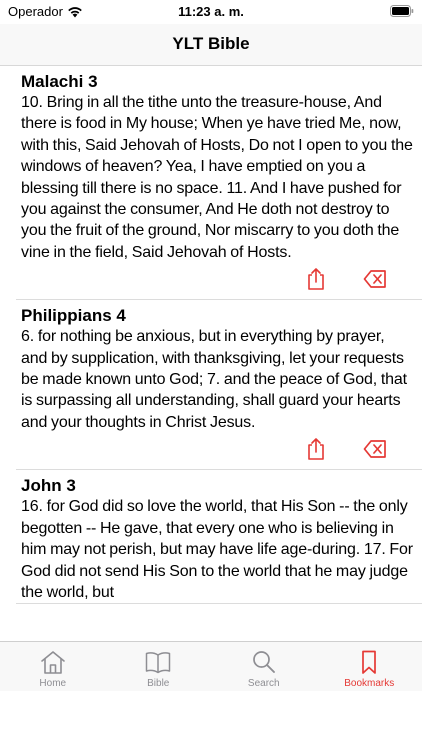  I want to click on tab-bookmarks-label: Bookmarks, so click(369, 683).